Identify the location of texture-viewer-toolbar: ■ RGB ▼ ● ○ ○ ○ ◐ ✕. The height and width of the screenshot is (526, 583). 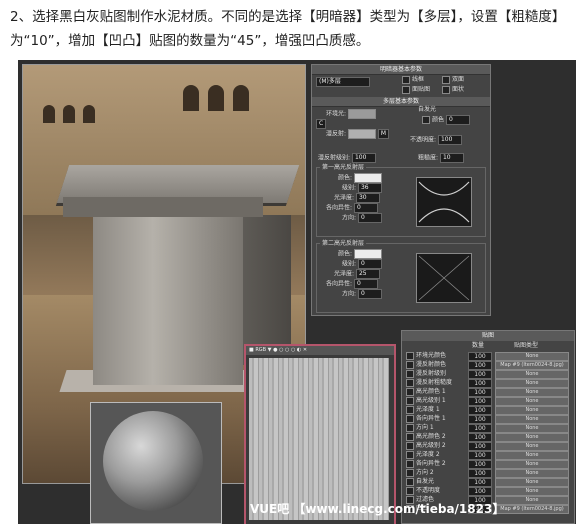
(320, 350).